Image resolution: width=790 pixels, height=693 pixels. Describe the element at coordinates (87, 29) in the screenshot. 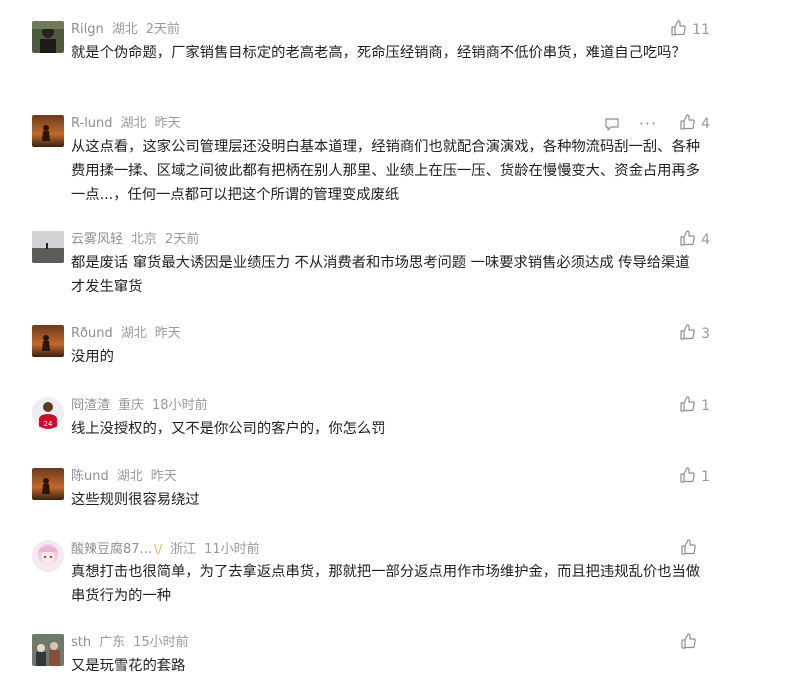

I see `username: Rilgn` at that location.